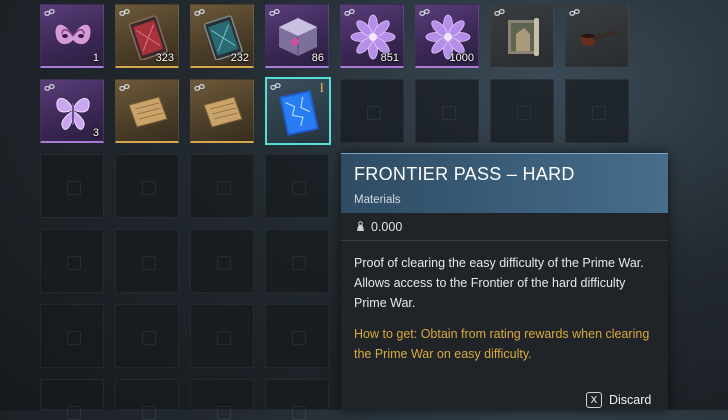 Image resolution: width=728 pixels, height=420 pixels. I want to click on inventory-slot-pipe, so click(597, 36).